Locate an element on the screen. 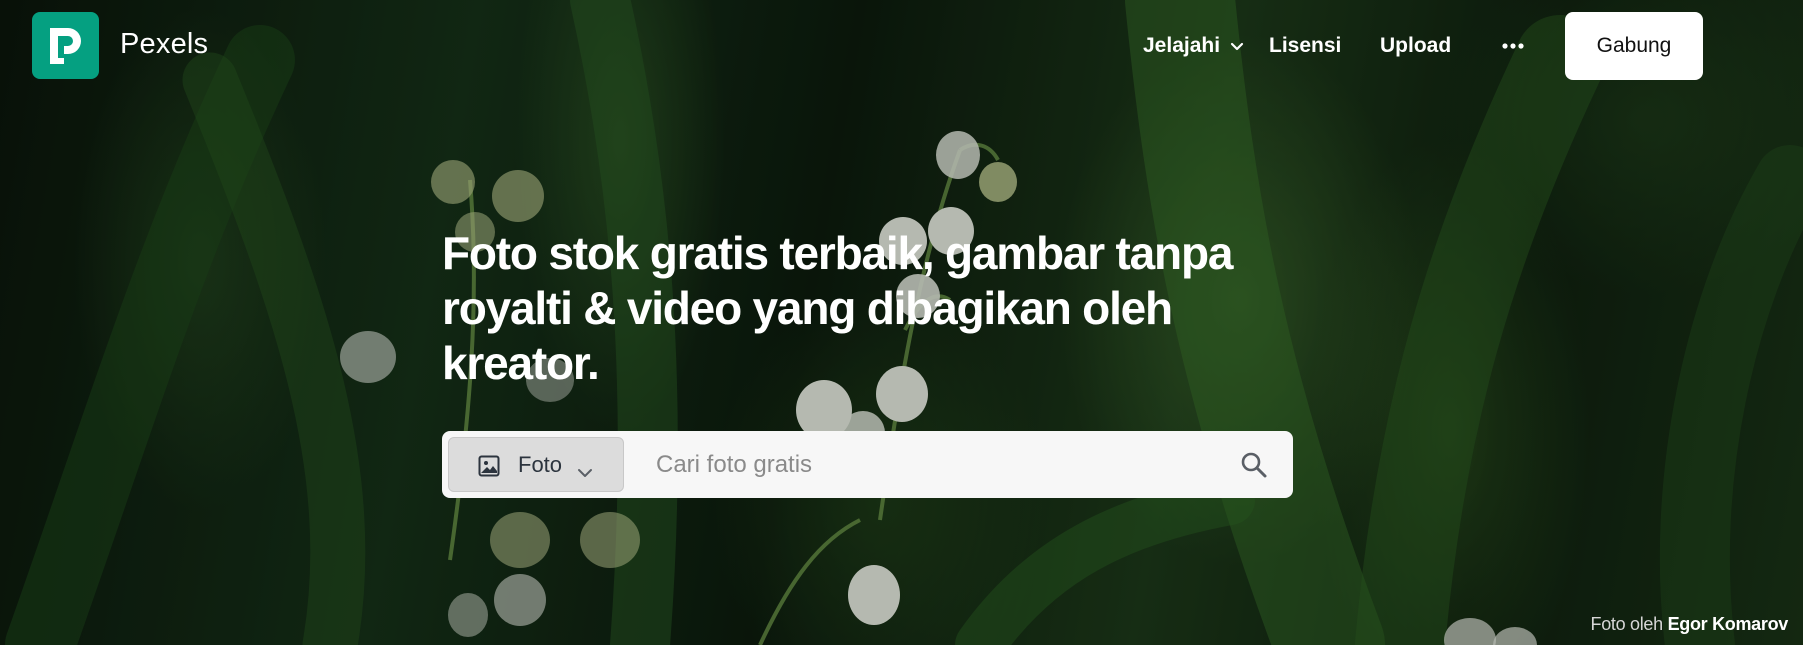  brand-name: Pexels is located at coordinates (164, 44).